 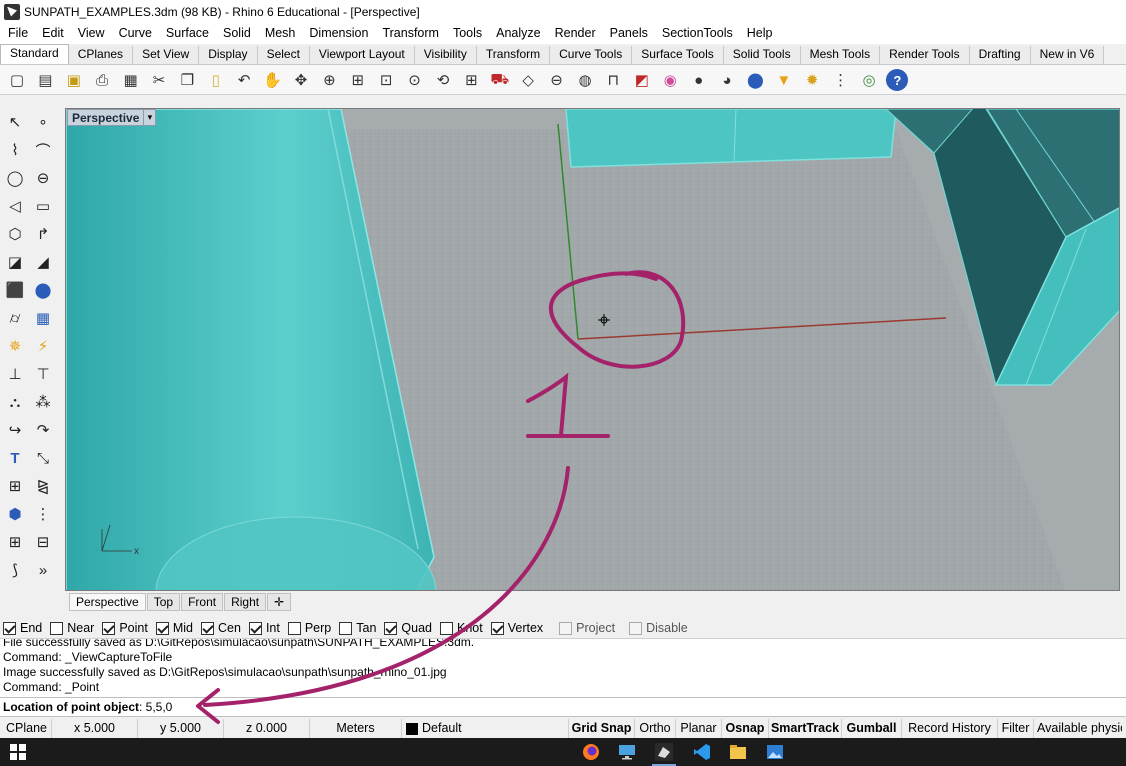 What do you see at coordinates (216, 80) in the screenshot?
I see `paste-icon: ▯` at bounding box center [216, 80].